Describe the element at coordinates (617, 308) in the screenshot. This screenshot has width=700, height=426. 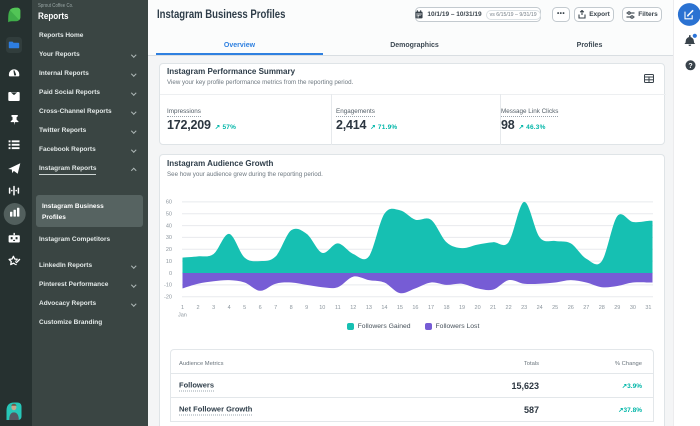
I see `svg-text: 29` at that location.